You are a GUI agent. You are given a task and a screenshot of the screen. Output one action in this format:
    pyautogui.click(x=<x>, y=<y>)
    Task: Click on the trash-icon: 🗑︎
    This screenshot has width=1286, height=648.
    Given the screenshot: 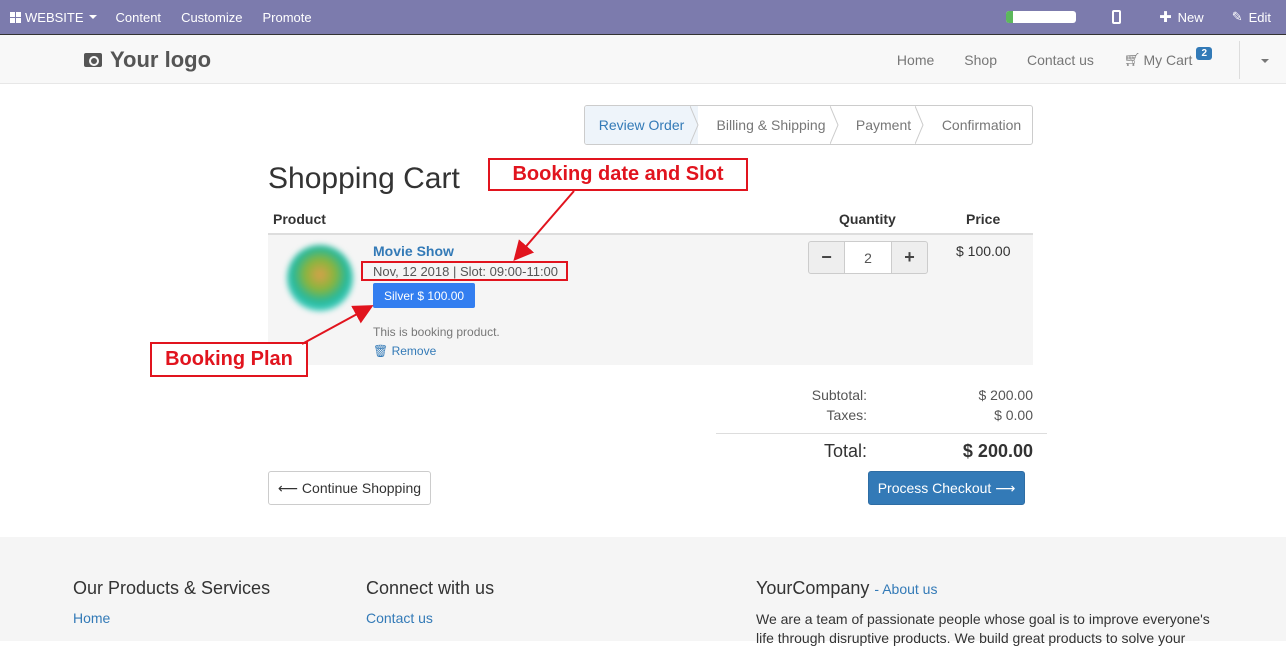 What is the action you would take?
    pyautogui.click(x=381, y=351)
    